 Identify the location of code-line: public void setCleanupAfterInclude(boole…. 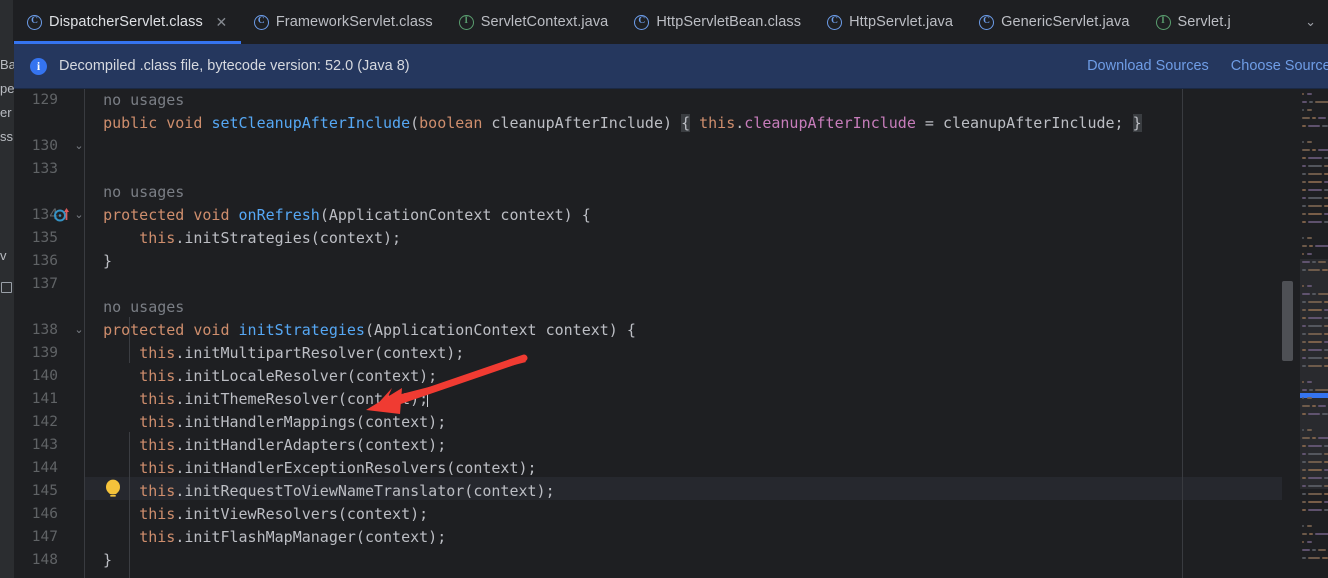
(613, 123).